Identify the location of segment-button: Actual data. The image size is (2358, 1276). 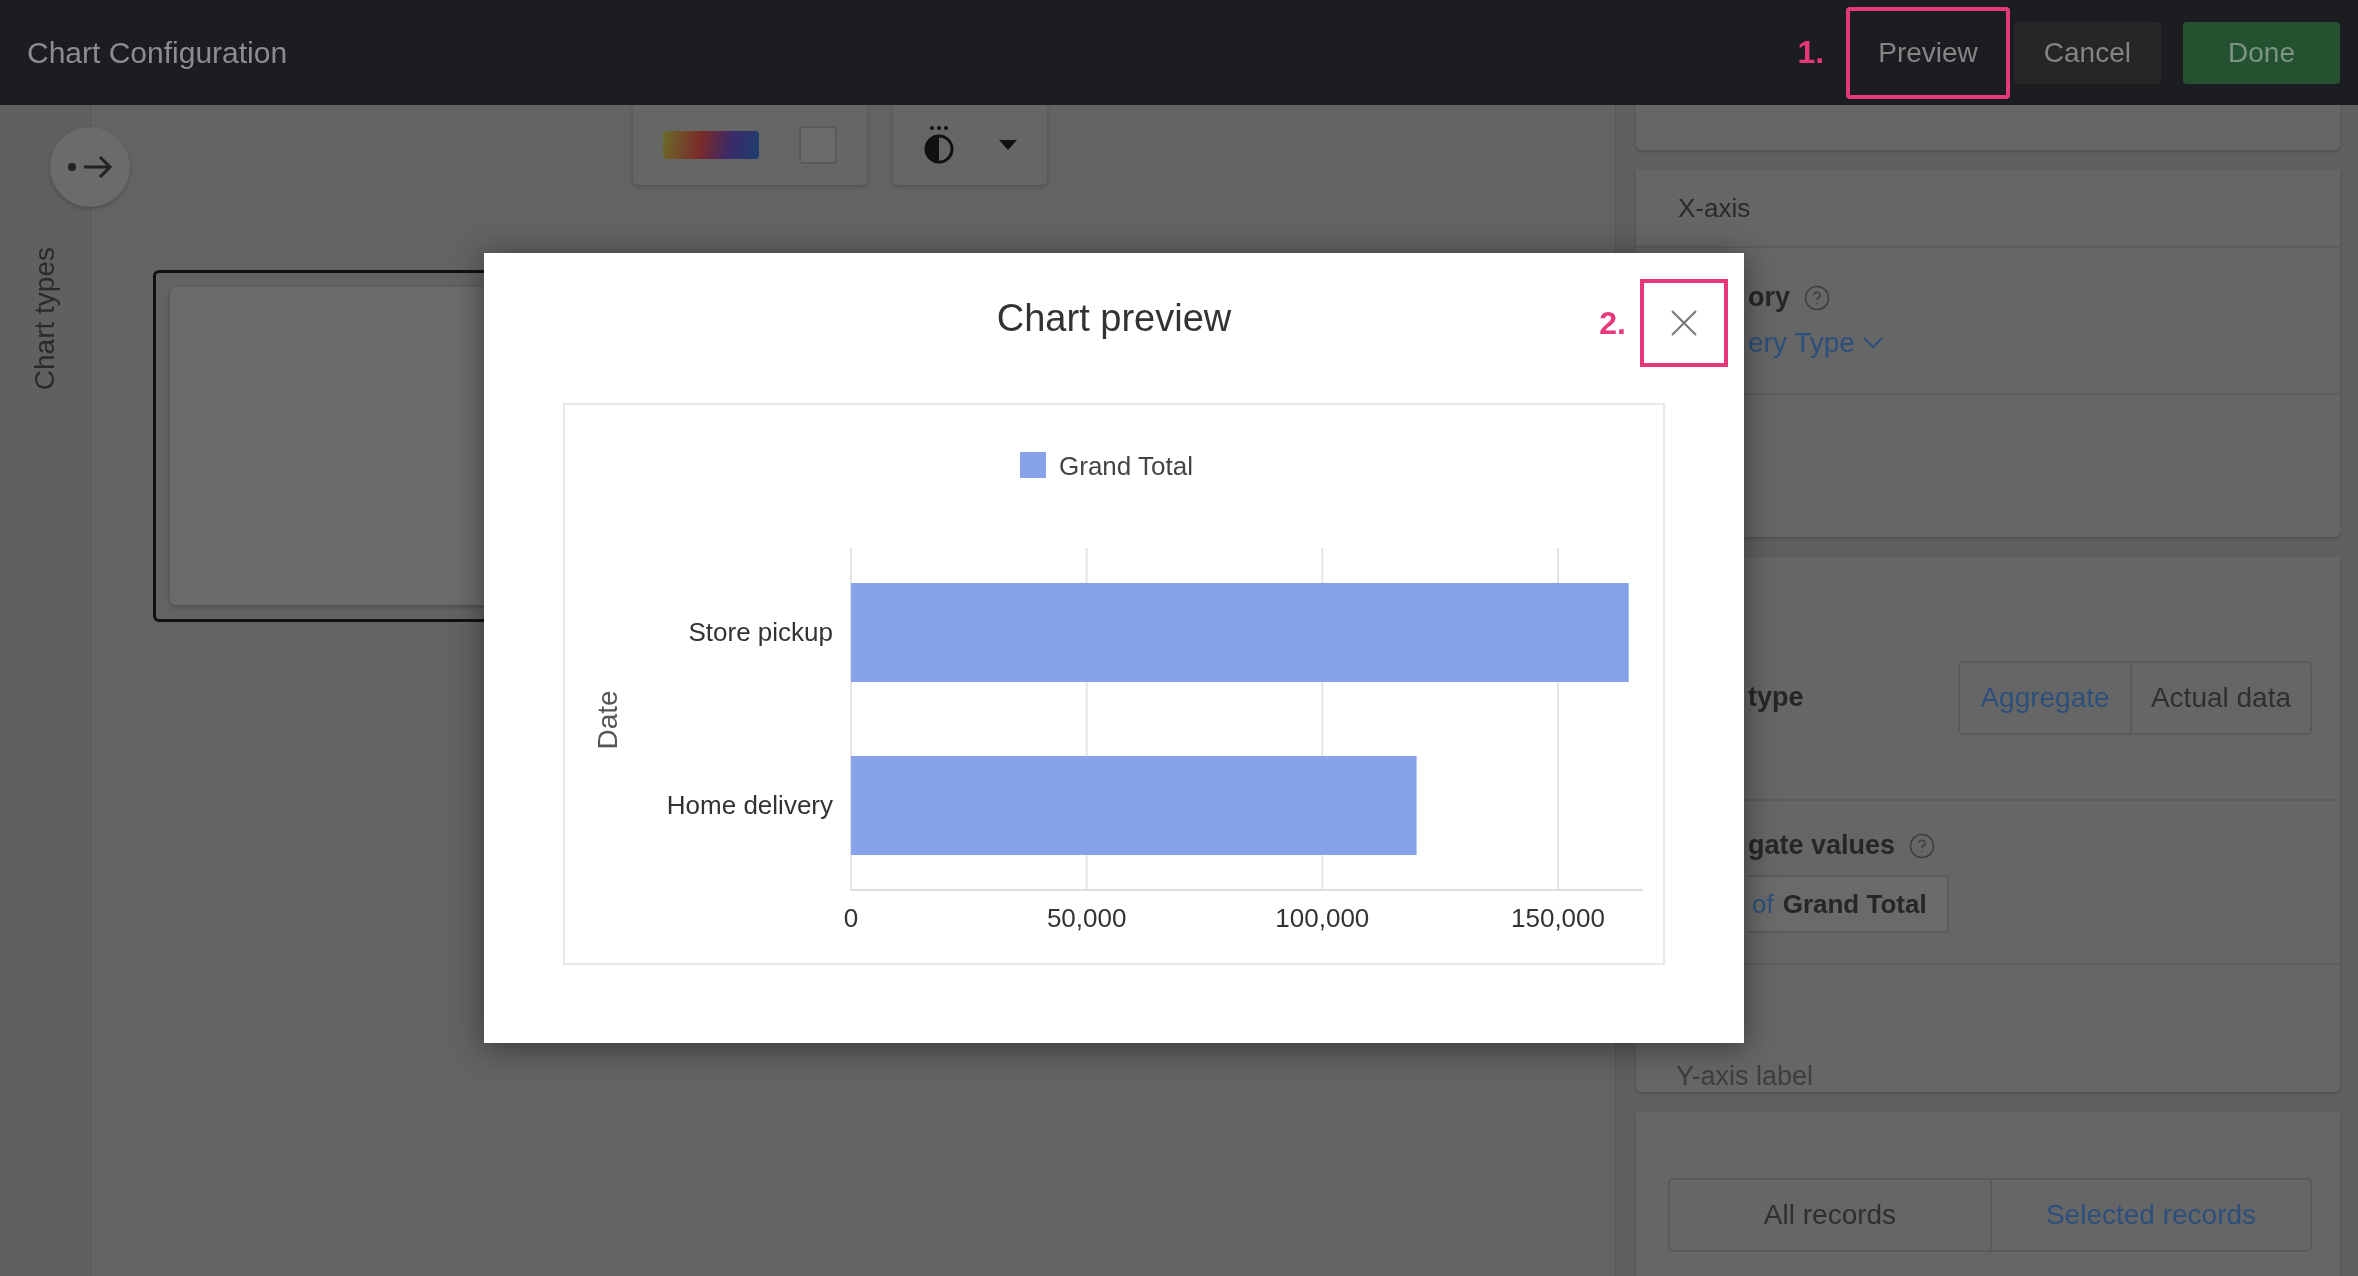
(2220, 697).